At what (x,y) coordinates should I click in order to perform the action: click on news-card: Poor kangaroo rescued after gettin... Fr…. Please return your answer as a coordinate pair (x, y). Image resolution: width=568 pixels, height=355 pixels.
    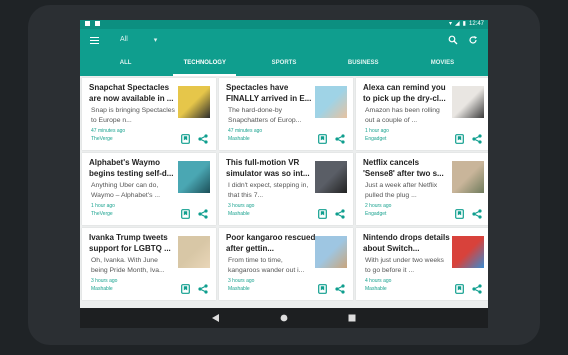
    Looking at the image, I should click on (286, 264).